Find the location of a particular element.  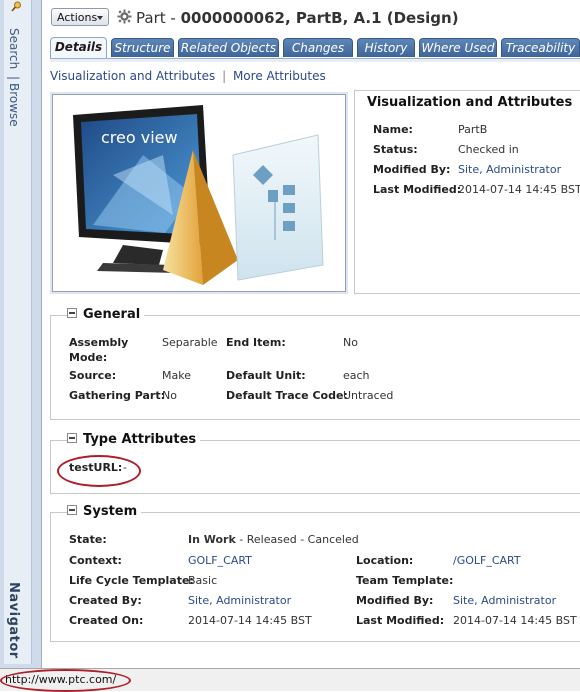

navigator-title: Navigator is located at coordinates (13, 620).